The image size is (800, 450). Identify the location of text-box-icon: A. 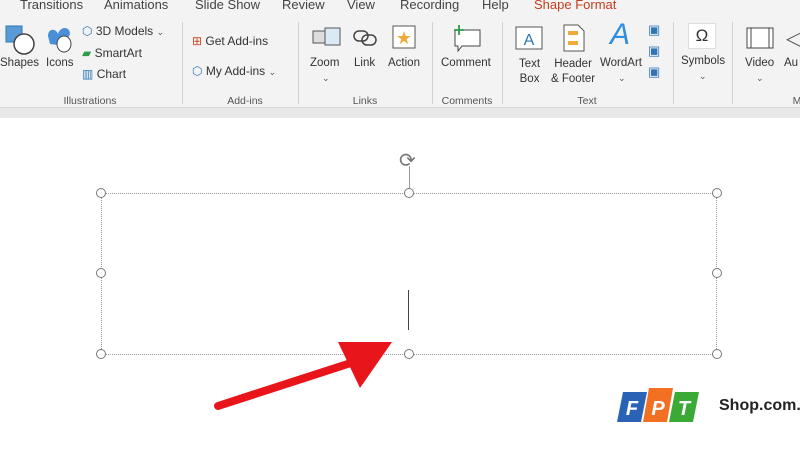
(529, 38).